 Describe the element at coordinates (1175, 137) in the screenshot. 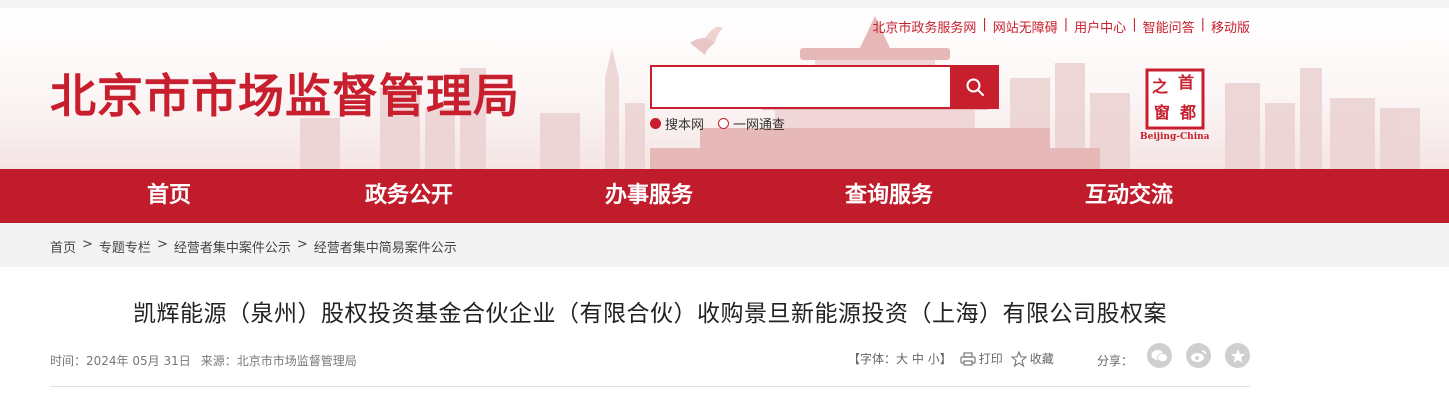

I see `logo-caption: Beijing-China` at that location.